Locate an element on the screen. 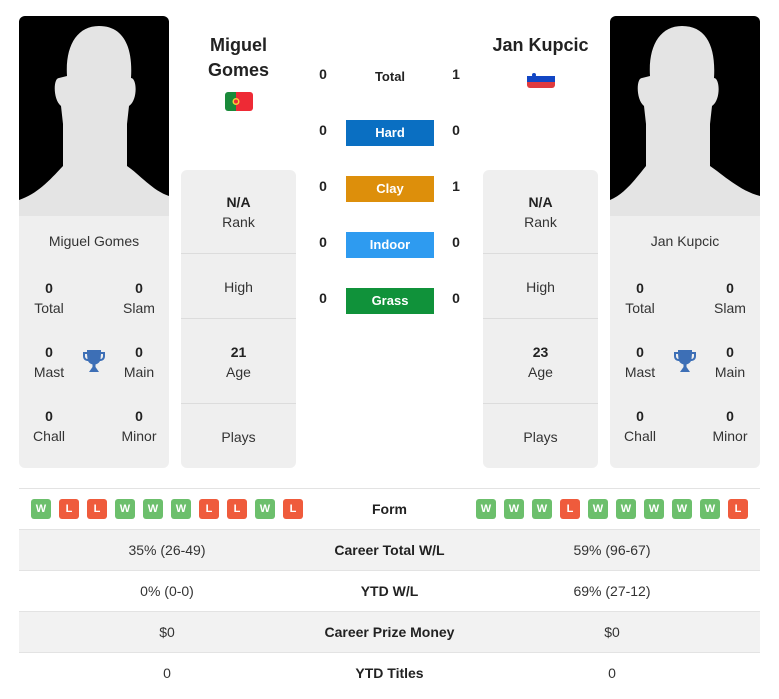 Image resolution: width=779 pixels, height=699 pixels. surface-hard-badge: Hard is located at coordinates (390, 133).